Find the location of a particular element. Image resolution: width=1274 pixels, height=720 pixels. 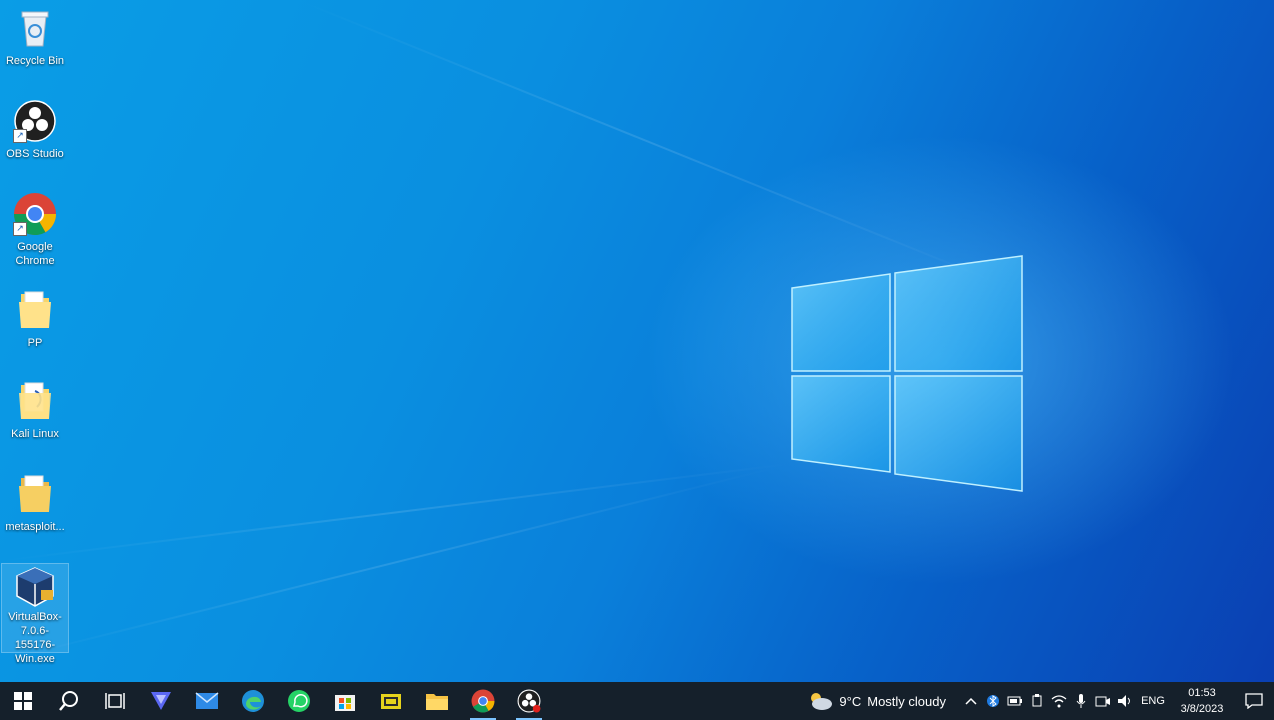

show-hidden-icons-button is located at coordinates (971, 701).